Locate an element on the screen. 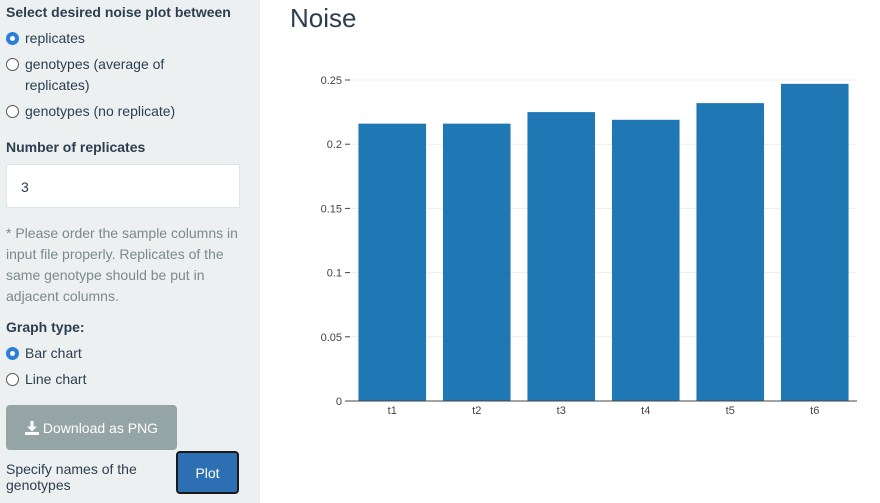 The height and width of the screenshot is (503, 880). bar-t4 is located at coordinates (645, 260).